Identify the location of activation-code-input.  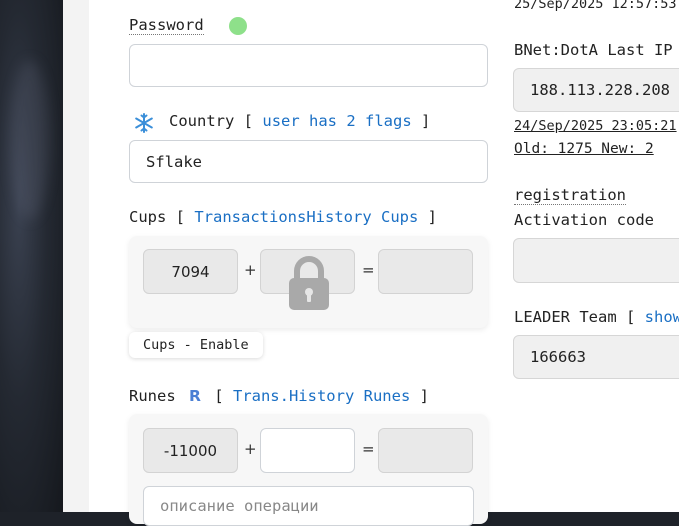
(596, 260).